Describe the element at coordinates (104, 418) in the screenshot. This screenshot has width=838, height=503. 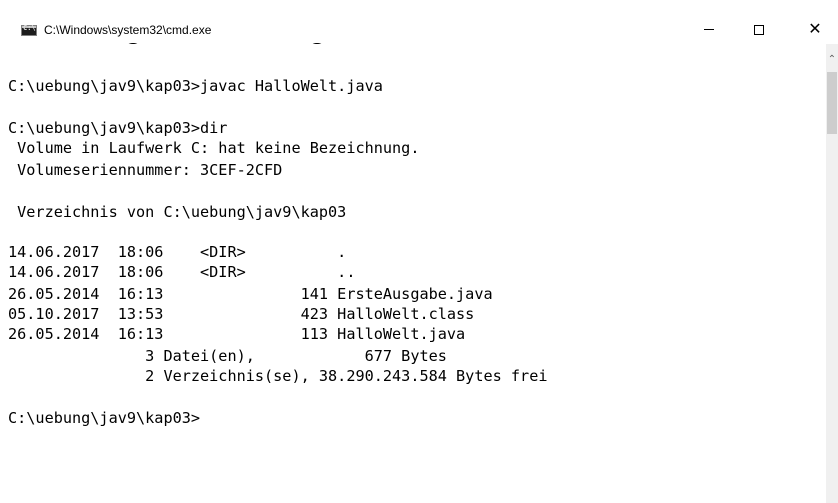
I see `console-line: C:\uebung\jav9\kap03>` at that location.